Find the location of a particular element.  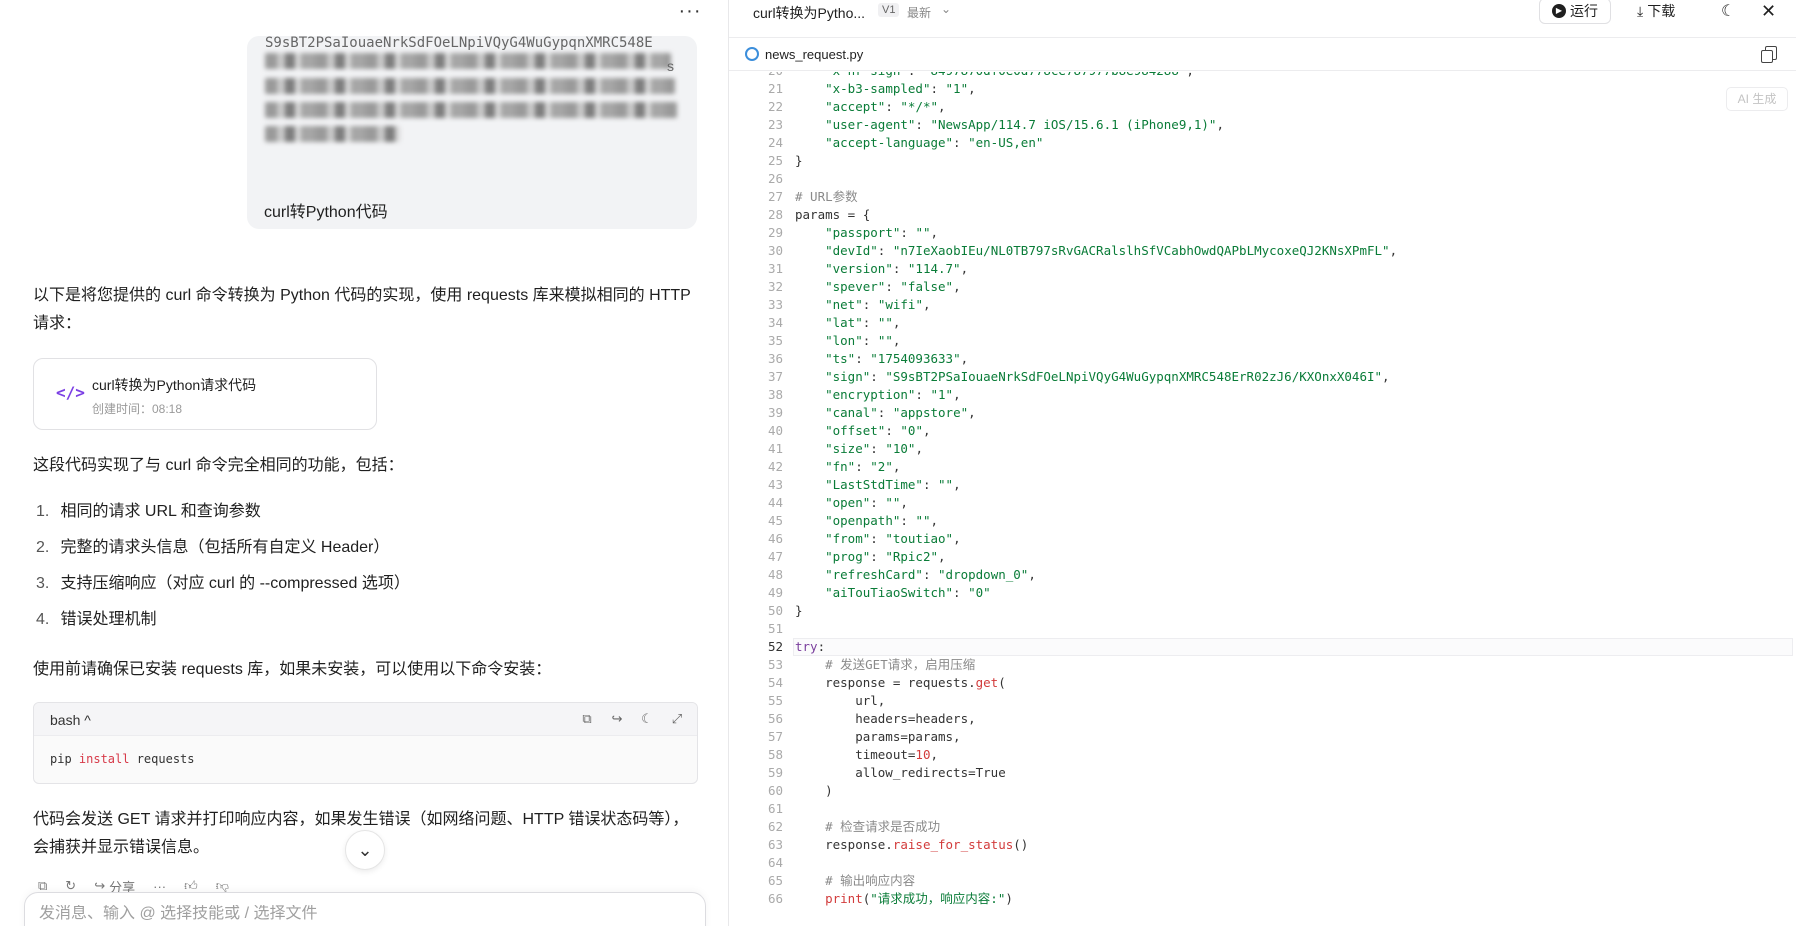

version-badge: V1 is located at coordinates (889, 10).